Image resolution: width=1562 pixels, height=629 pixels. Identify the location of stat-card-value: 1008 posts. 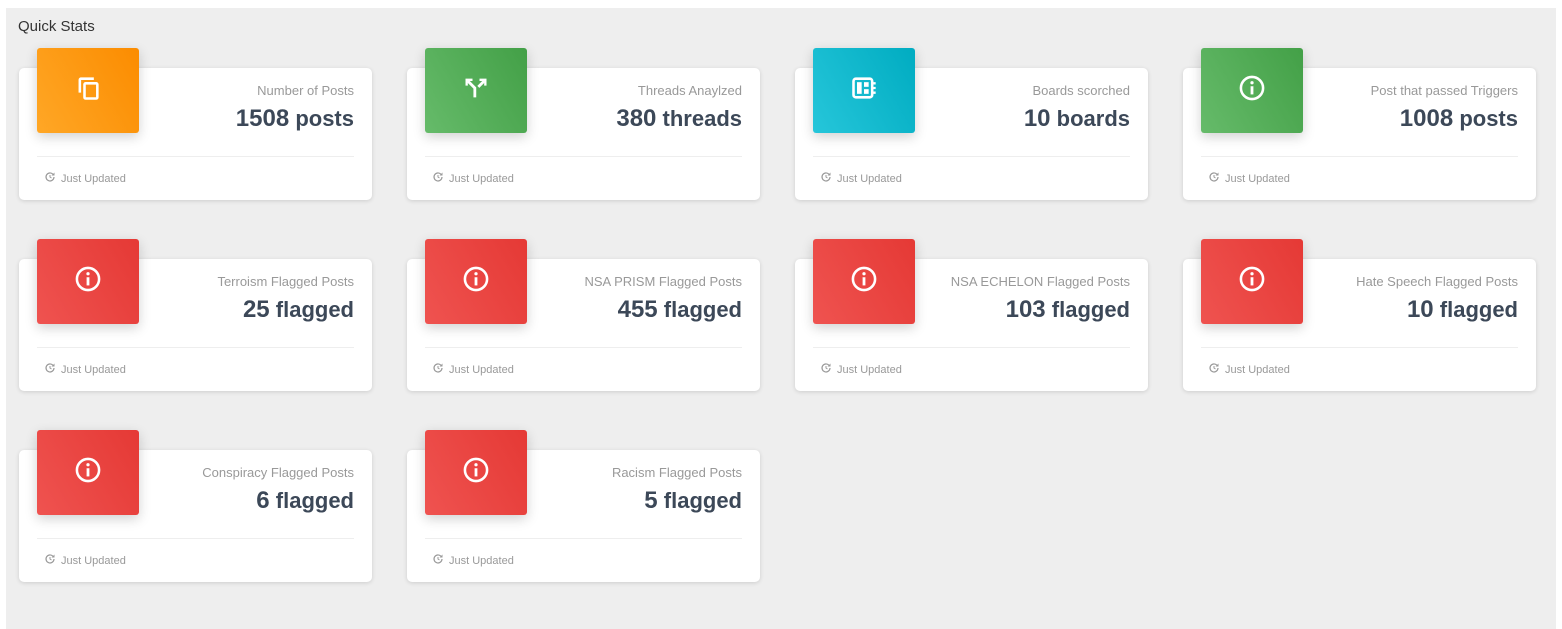
(1425, 119).